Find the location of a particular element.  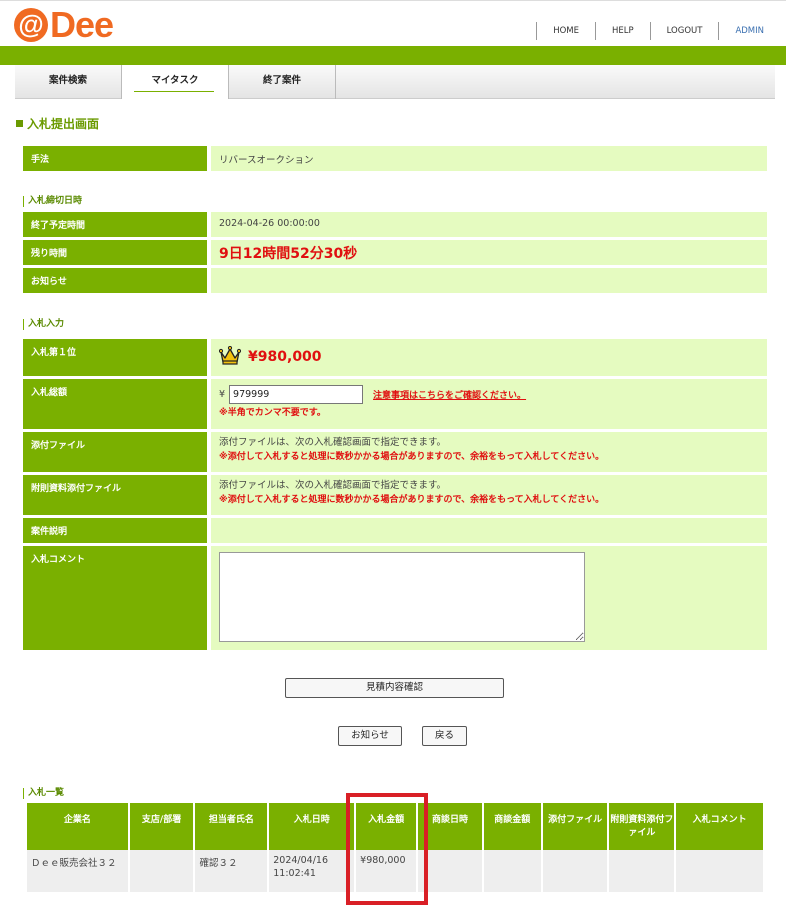

comment-row: 入札コメント is located at coordinates (395, 598).